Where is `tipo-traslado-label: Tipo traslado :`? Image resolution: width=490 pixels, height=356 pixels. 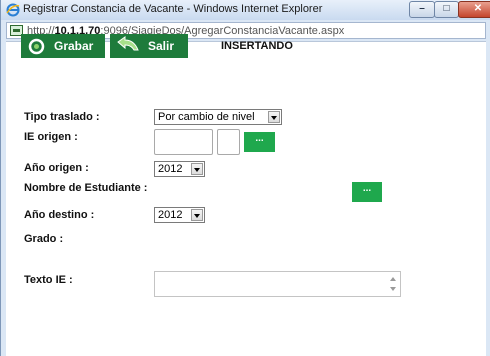
tipo-traslado-label: Tipo traslado : is located at coordinates (62, 117).